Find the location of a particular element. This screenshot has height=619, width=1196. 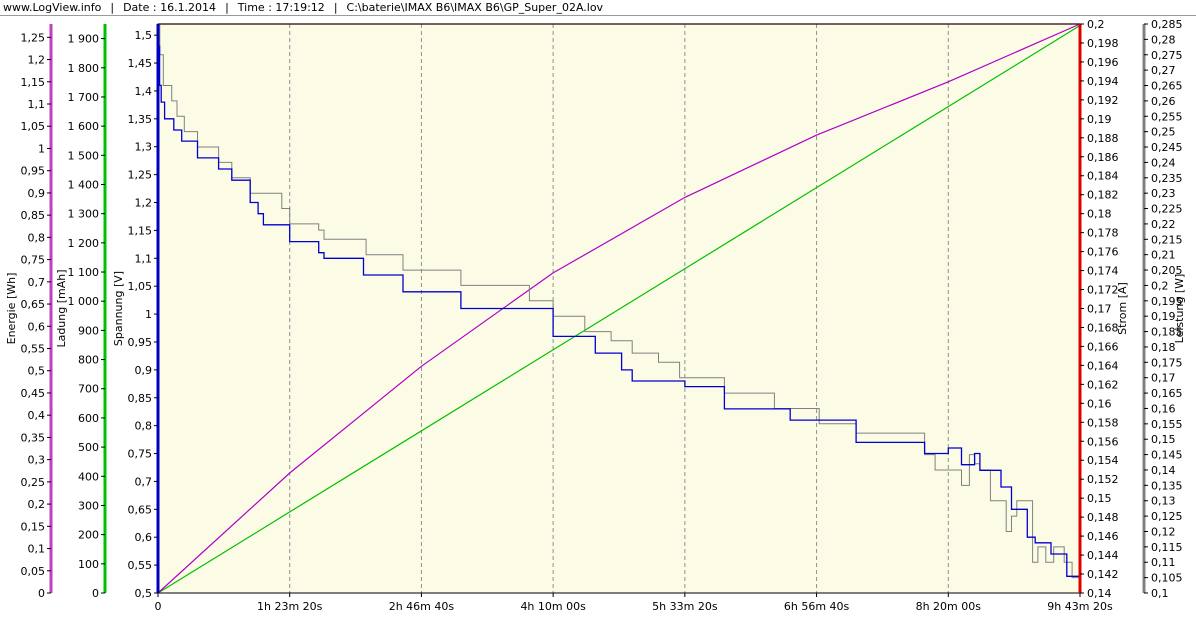

energie-tick-label: 0,8 is located at coordinates (37, 237).